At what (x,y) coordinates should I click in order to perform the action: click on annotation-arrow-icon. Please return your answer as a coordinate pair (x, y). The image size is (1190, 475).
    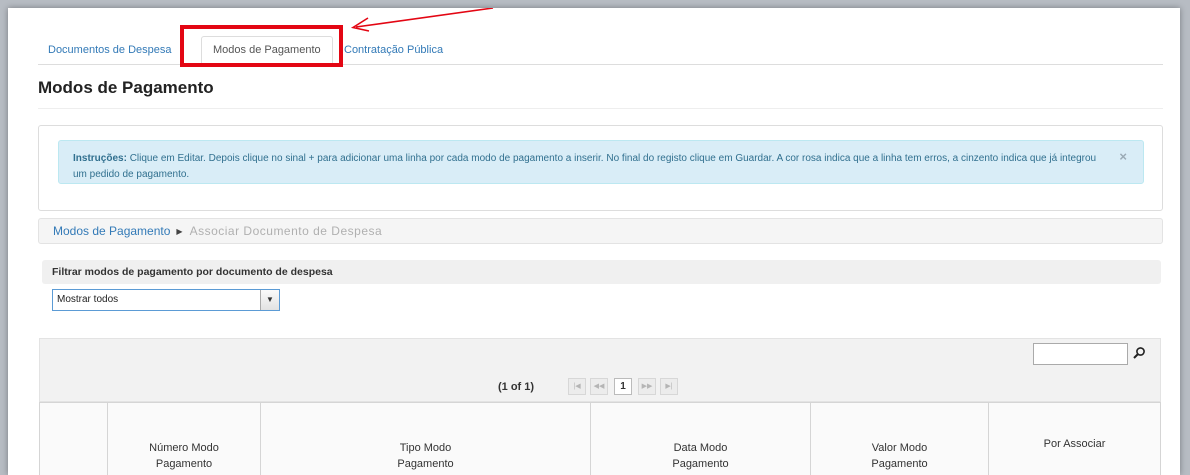
    Looking at the image, I should click on (422, 20).